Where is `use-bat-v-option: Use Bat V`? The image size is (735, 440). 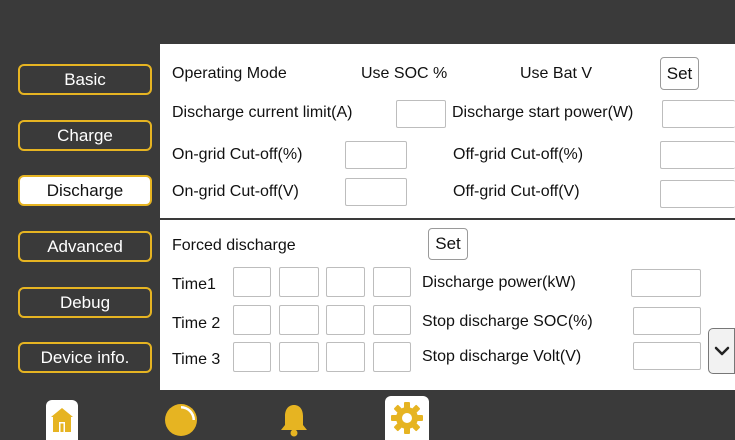 use-bat-v-option: Use Bat V is located at coordinates (556, 74).